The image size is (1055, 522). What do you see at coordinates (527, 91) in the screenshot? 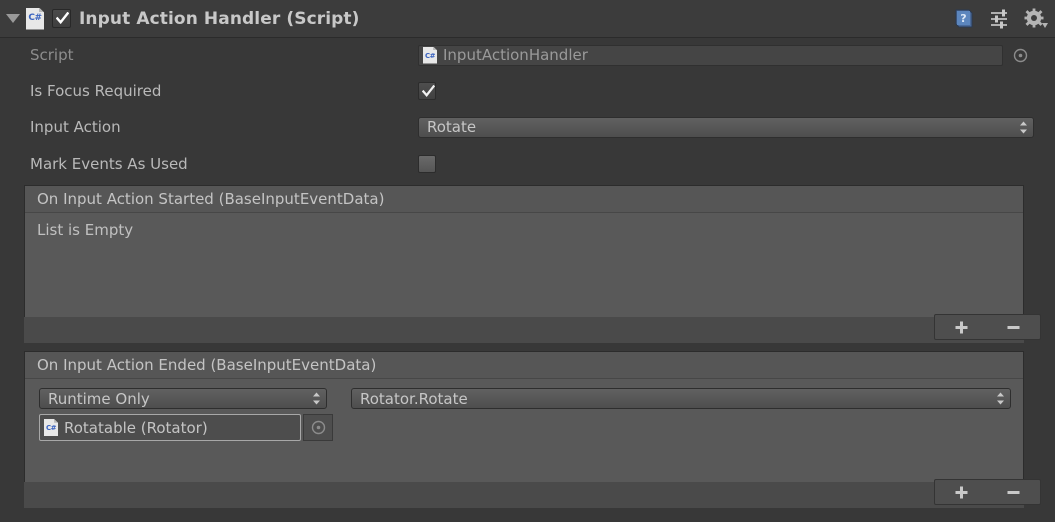
I see `property-row-is-focus-required: Is Focus Required` at bounding box center [527, 91].